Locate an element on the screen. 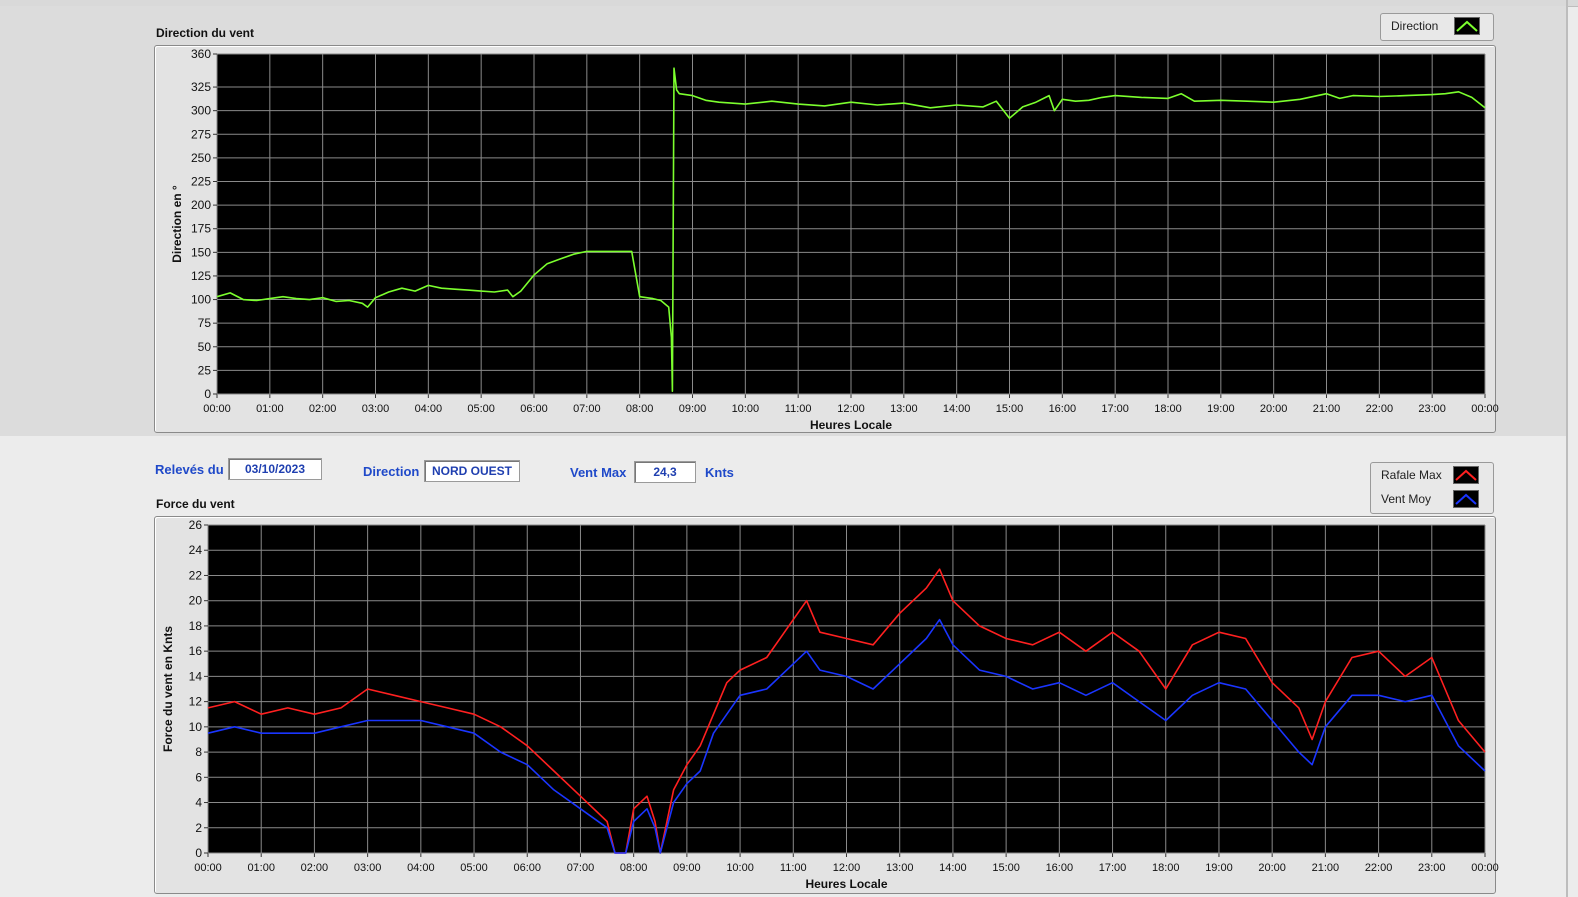 The height and width of the screenshot is (897, 1578). force-x-tick-label: 18:00 is located at coordinates (1166, 868).